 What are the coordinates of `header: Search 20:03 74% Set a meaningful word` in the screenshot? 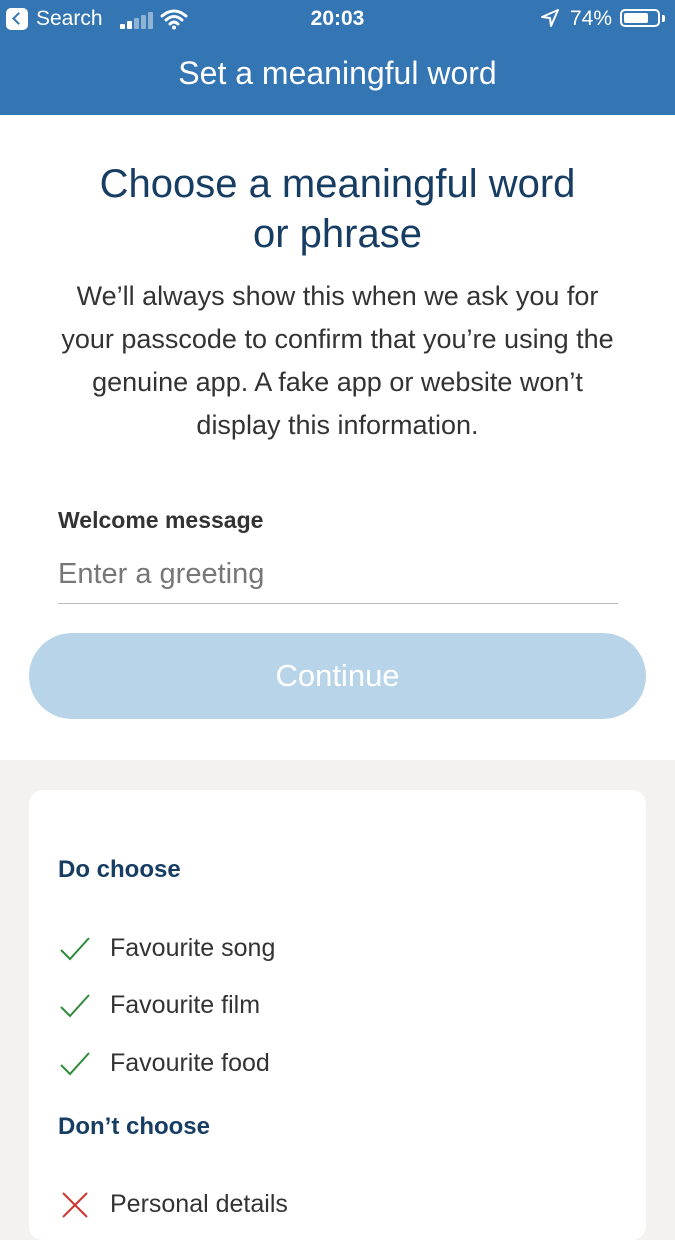 It's located at (337, 57).